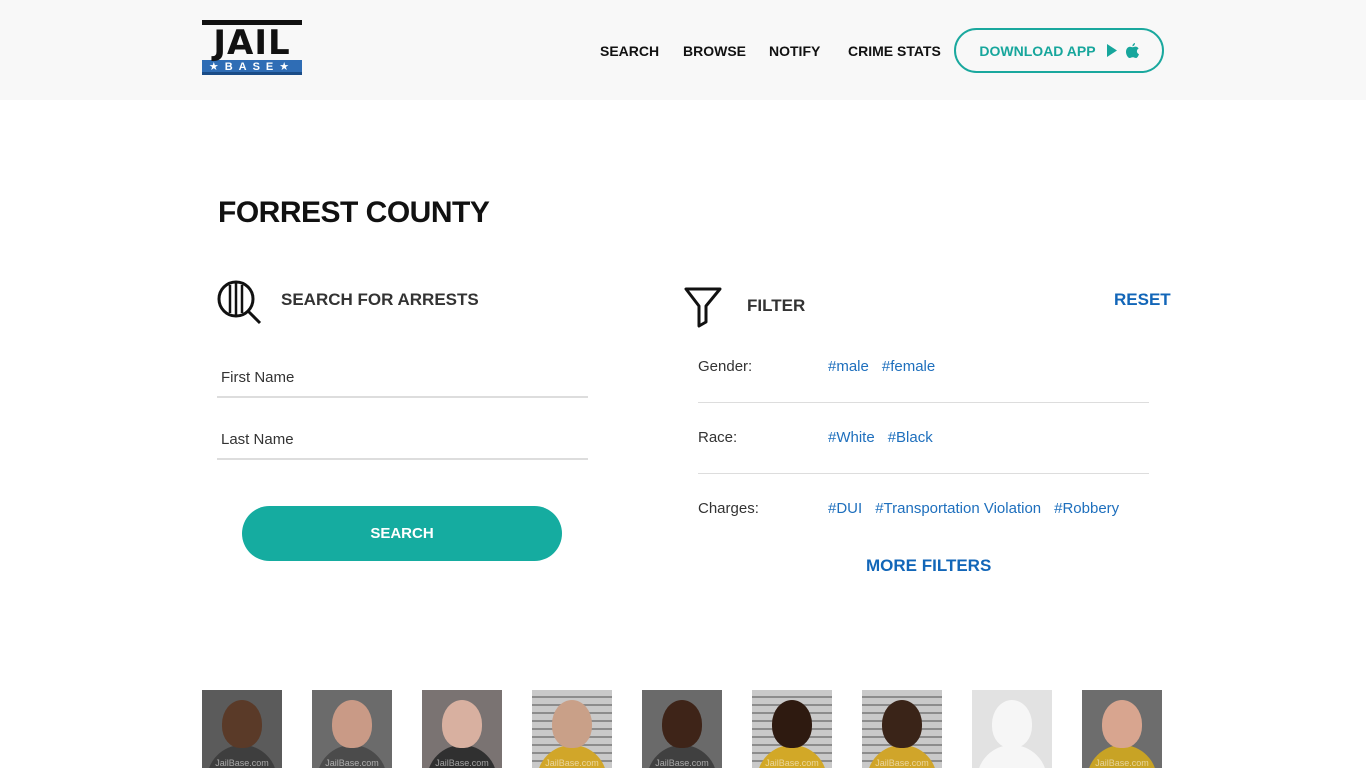 This screenshot has width=1366, height=768. What do you see at coordinates (1086, 508) in the screenshot?
I see `tag-robbery: #Robbery` at bounding box center [1086, 508].